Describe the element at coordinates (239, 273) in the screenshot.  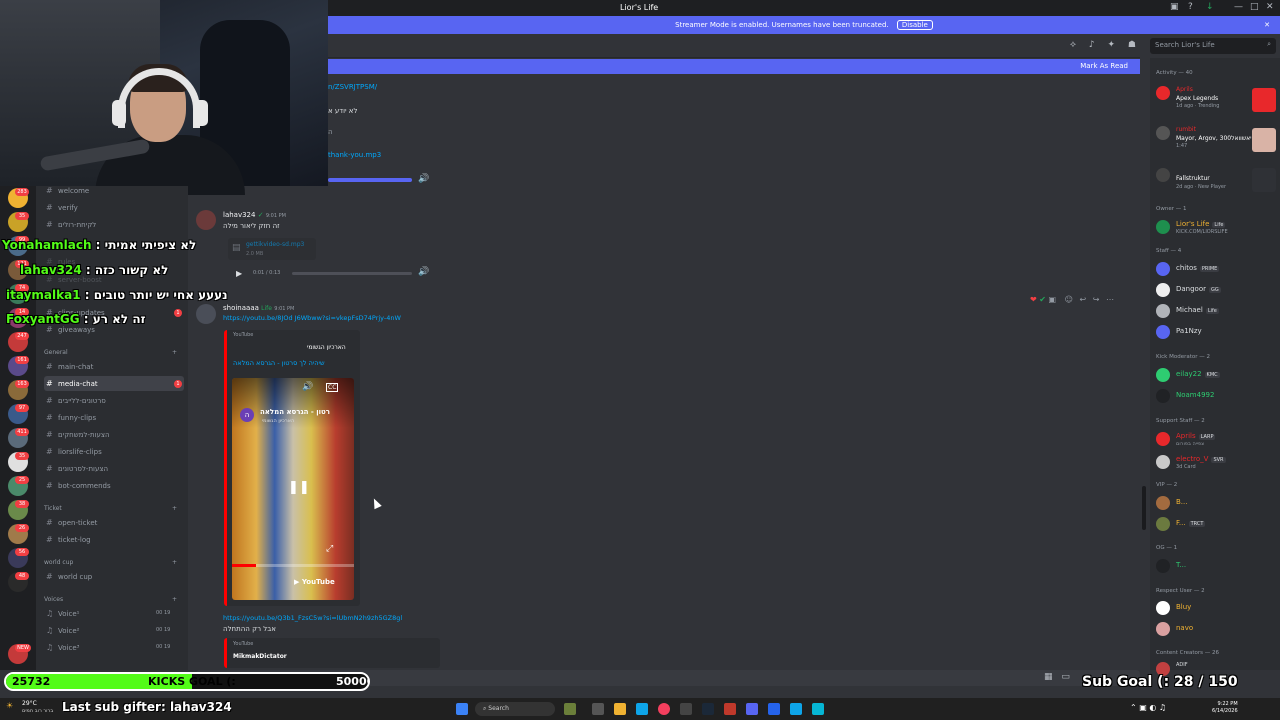
I see `play-icon: ▶` at that location.